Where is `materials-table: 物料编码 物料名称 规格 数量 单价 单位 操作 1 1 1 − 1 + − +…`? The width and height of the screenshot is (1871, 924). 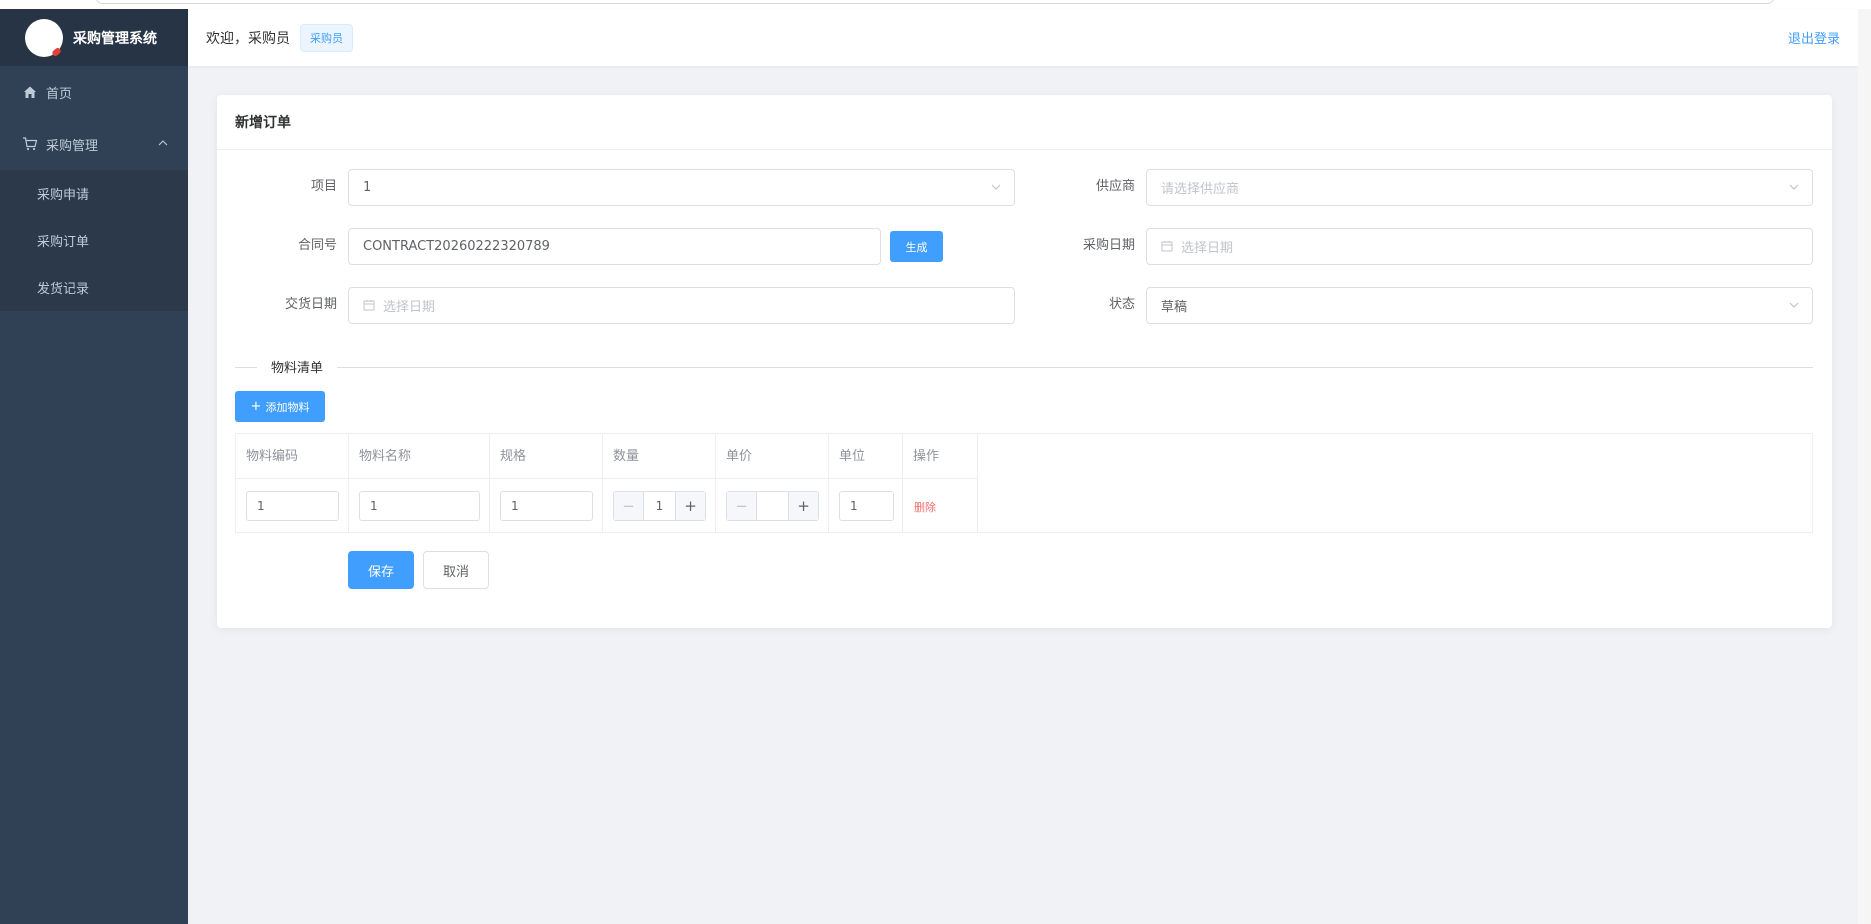
materials-table: 物料编码 物料名称 规格 数量 单价 单位 操作 1 1 1 − 1 + − +… is located at coordinates (1024, 483).